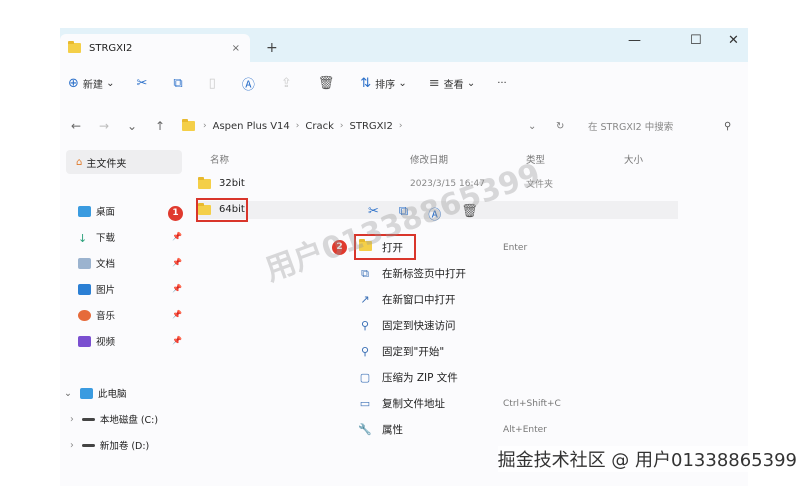 The height and width of the screenshot is (486, 809). Describe the element at coordinates (365, 273) in the screenshot. I see `new-tab-icon: ⧉` at that location.